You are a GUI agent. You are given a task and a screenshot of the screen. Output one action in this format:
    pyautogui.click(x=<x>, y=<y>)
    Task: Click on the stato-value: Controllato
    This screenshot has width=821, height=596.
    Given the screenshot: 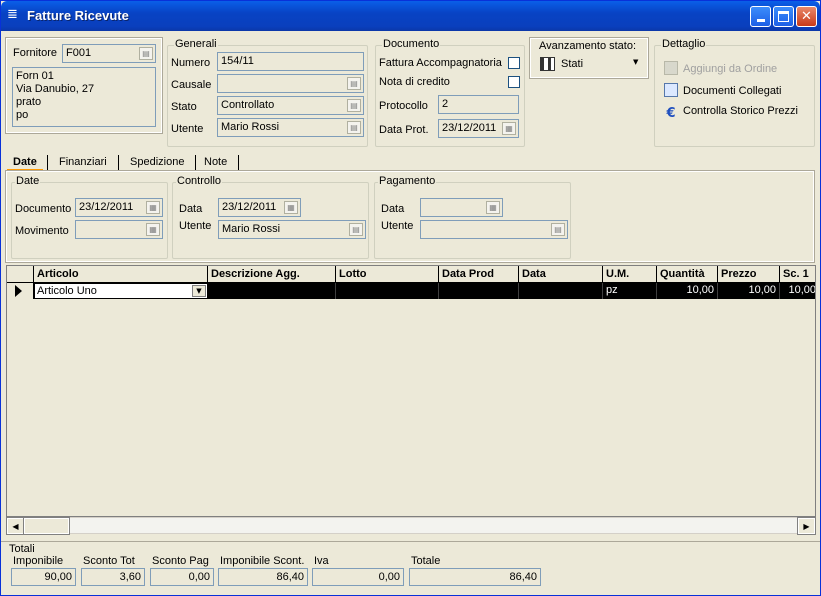 What is the action you would take?
    pyautogui.click(x=248, y=105)
    